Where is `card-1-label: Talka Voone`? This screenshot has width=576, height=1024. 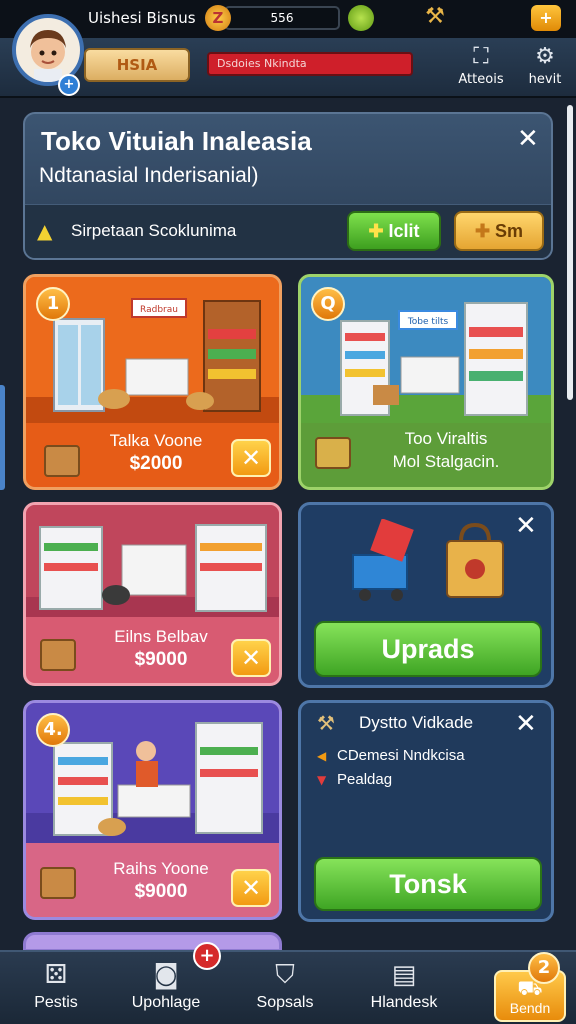
card-1-label: Talka Voone is located at coordinates (156, 440).